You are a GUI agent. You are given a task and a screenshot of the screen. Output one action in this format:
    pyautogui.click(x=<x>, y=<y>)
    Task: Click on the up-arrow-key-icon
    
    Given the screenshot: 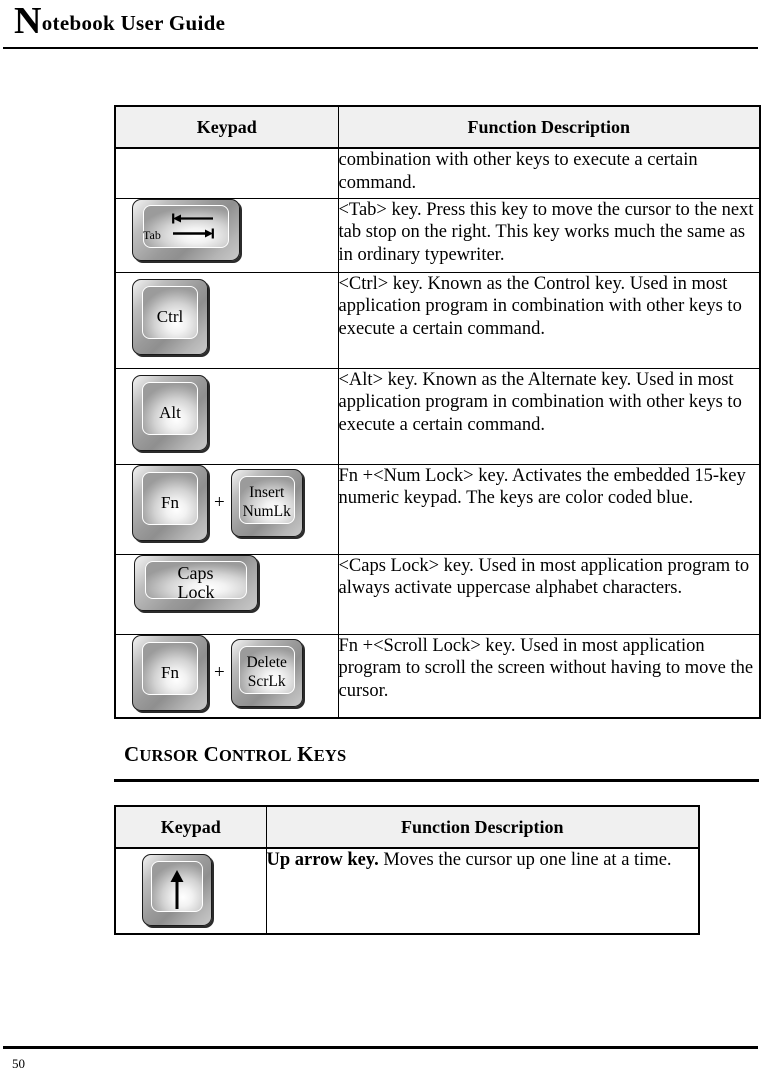 What is the action you would take?
    pyautogui.click(x=177, y=890)
    